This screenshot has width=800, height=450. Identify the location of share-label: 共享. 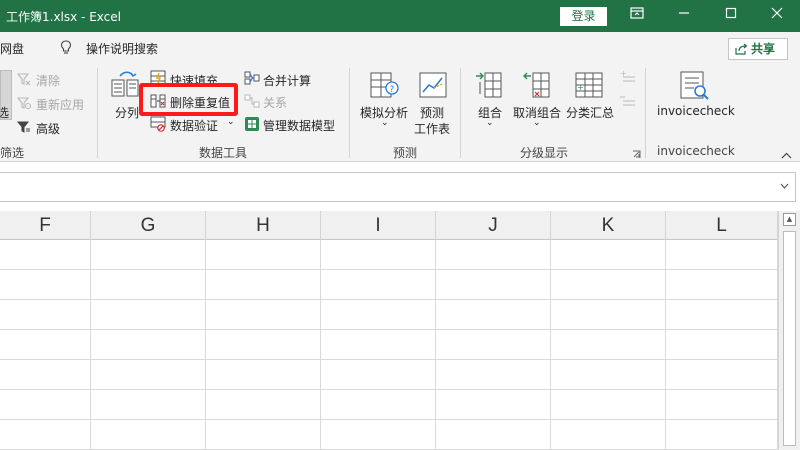
(763, 49).